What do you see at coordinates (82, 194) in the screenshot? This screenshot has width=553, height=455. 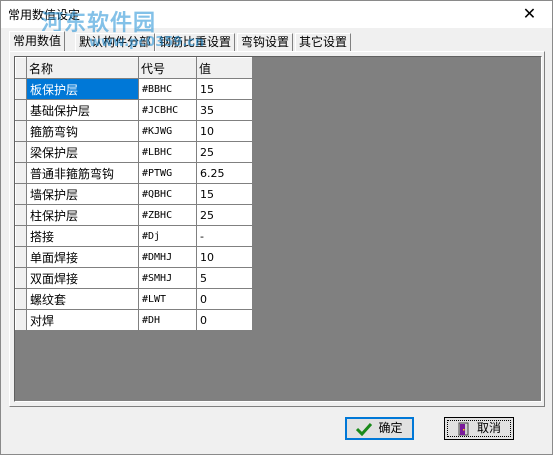 I see `cell-name: 墙保护层` at bounding box center [82, 194].